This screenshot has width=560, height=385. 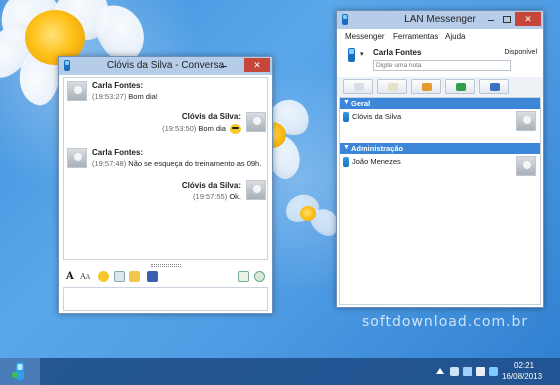 What do you see at coordinates (179, 128) in the screenshot?
I see `message-time: (19:53:50)` at bounding box center [179, 128].